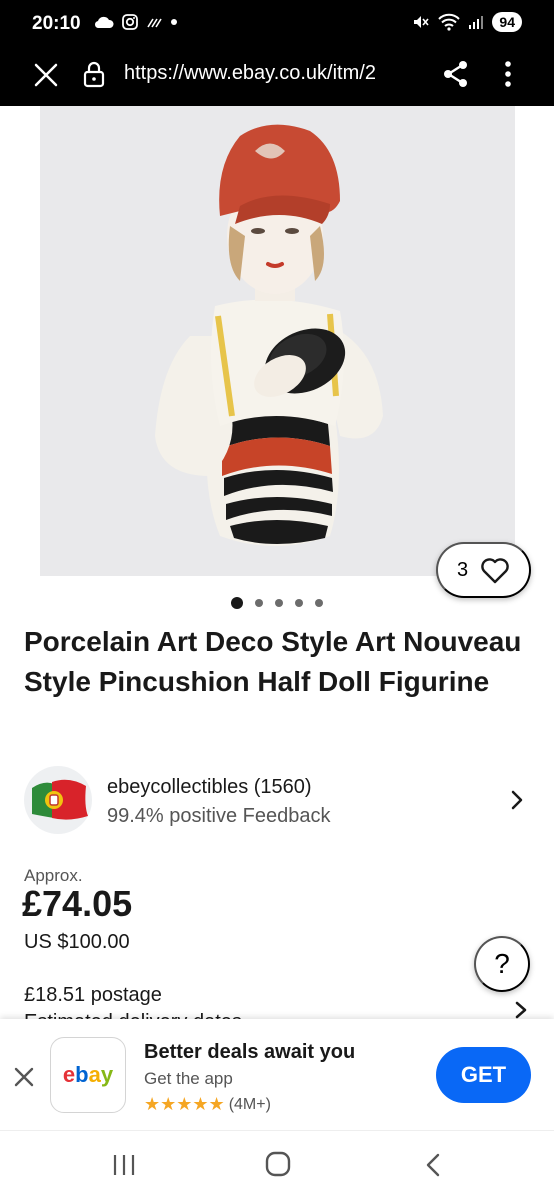  Describe the element at coordinates (219, 816) in the screenshot. I see `seller-feedback: 99.4% positive Feedback` at that location.